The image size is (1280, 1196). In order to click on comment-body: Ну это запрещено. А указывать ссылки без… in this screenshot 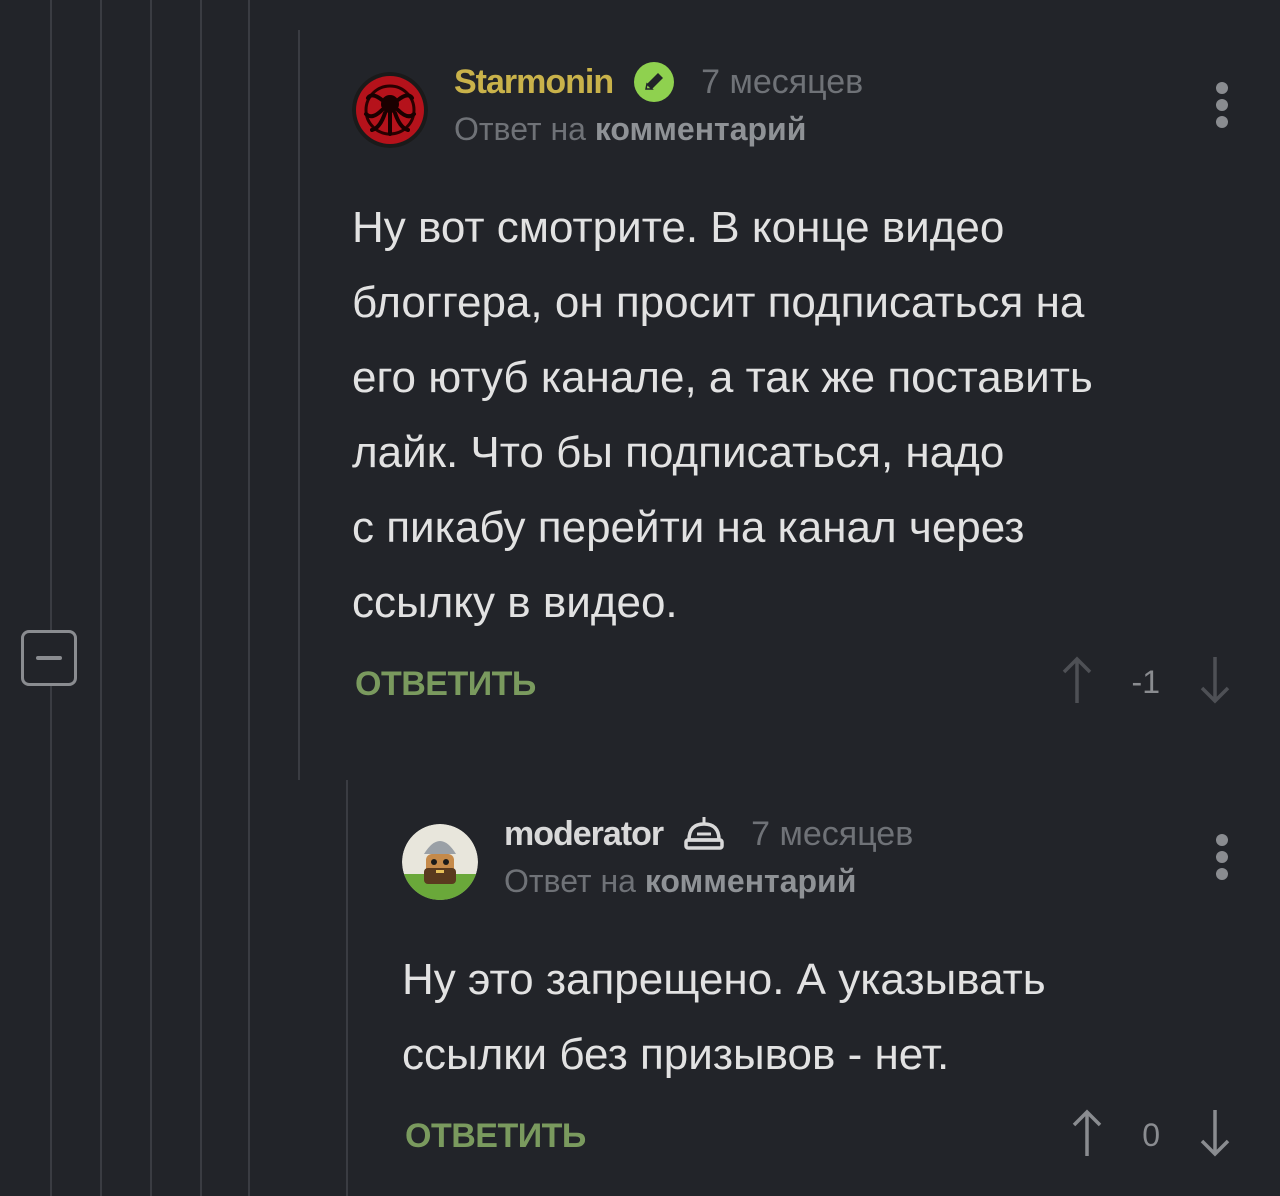, I will do `click(812, 1017)`.